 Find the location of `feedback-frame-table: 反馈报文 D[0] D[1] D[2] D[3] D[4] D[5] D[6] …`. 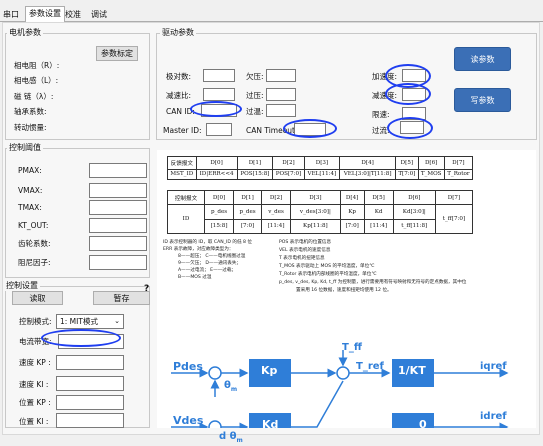

feedback-frame-table: 反馈报文 D[0] D[1] D[2] D[3] D[4] D[5] D[6] … is located at coordinates (320, 168).